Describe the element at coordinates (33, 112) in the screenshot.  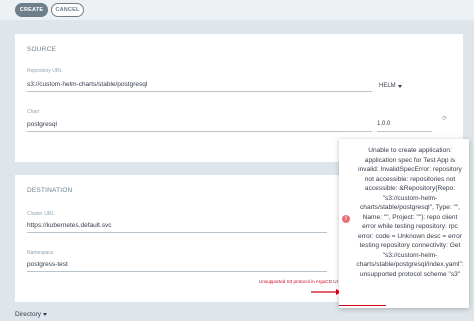
I see `chart-label: Chart` at that location.